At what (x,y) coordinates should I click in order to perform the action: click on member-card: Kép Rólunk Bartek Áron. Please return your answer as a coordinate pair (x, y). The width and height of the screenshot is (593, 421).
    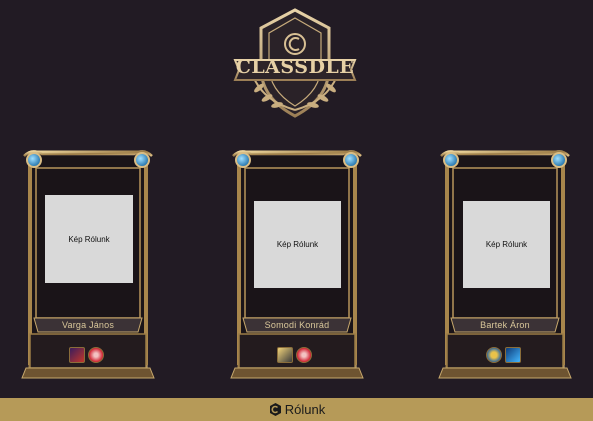
    Looking at the image, I should click on (505, 263).